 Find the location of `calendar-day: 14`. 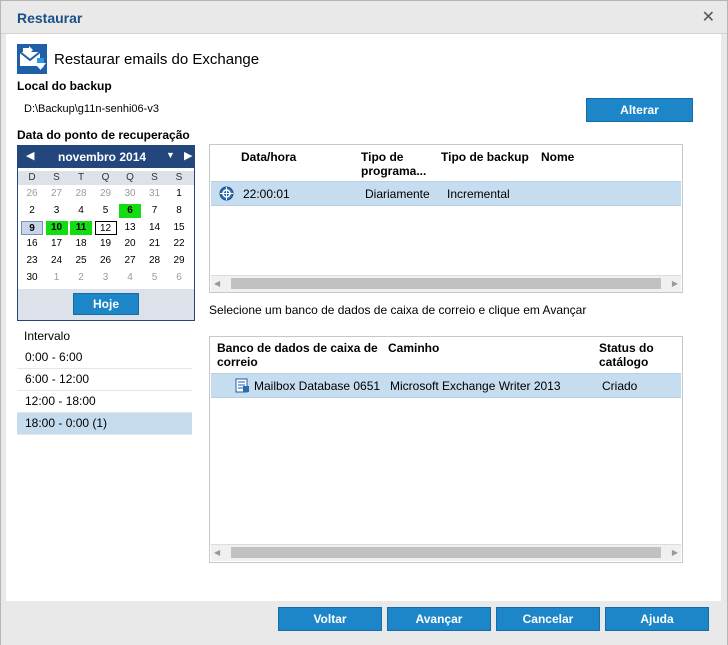

calendar-day: 14 is located at coordinates (155, 228).